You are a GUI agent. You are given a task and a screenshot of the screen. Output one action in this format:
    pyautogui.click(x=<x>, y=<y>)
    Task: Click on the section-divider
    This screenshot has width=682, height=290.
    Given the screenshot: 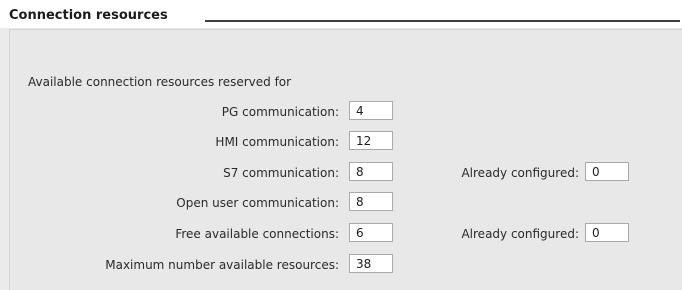 What is the action you would take?
    pyautogui.click(x=442, y=21)
    